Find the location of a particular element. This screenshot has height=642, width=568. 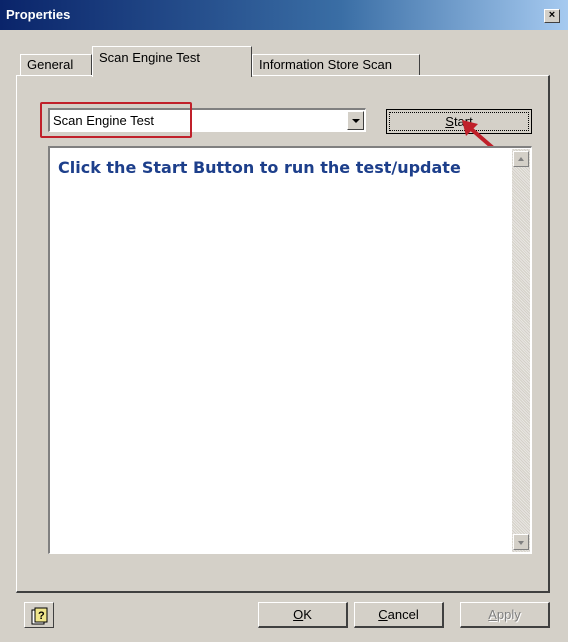

scroll-up-icon is located at coordinates (521, 159).